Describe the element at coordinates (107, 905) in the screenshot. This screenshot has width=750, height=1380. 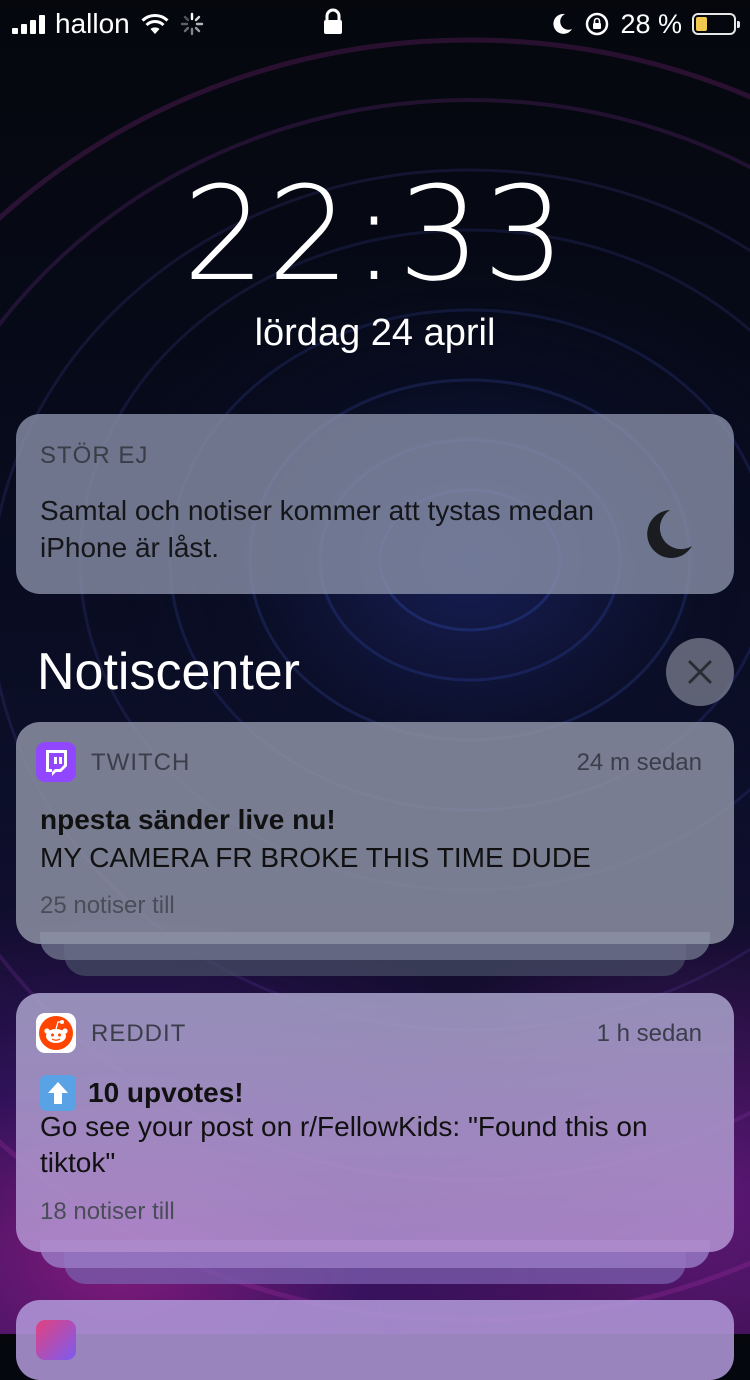
I see `notification-more-count: 25 notiser till` at that location.